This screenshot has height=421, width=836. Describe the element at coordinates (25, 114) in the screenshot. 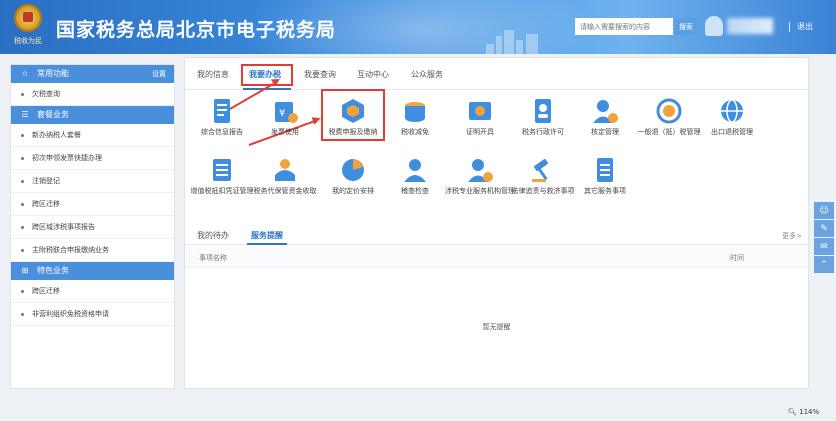

I see `package-icon: ☰` at that location.